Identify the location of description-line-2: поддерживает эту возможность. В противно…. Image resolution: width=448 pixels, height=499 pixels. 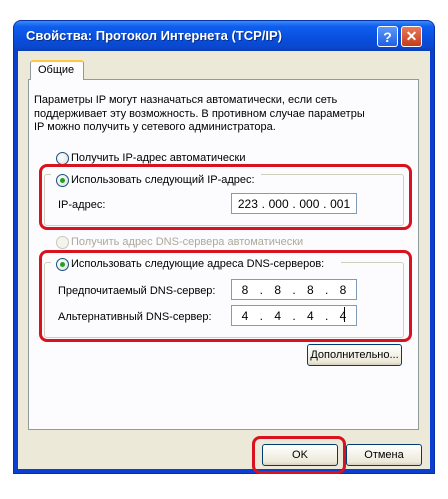
(199, 114).